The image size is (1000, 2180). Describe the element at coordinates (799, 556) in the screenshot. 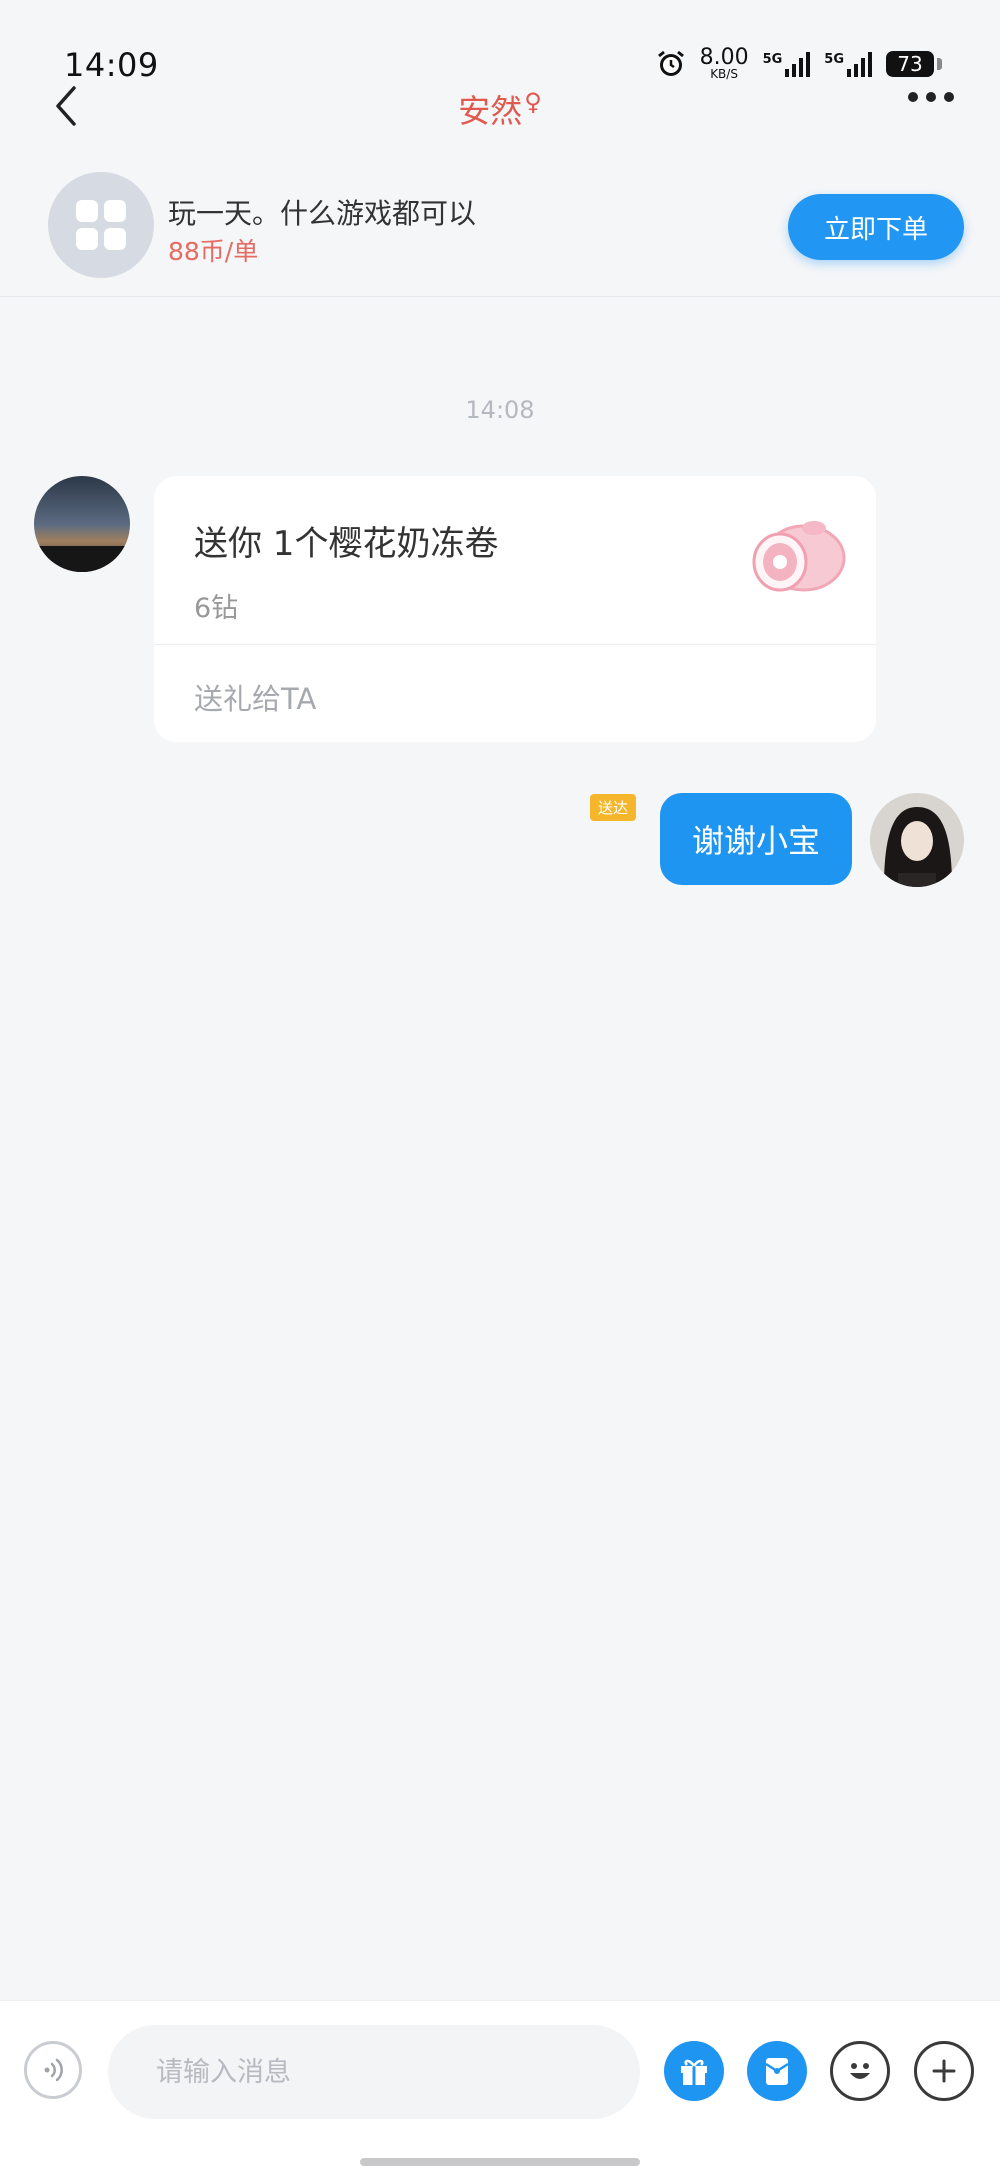

I see `sakura-cake-roll-icon` at that location.